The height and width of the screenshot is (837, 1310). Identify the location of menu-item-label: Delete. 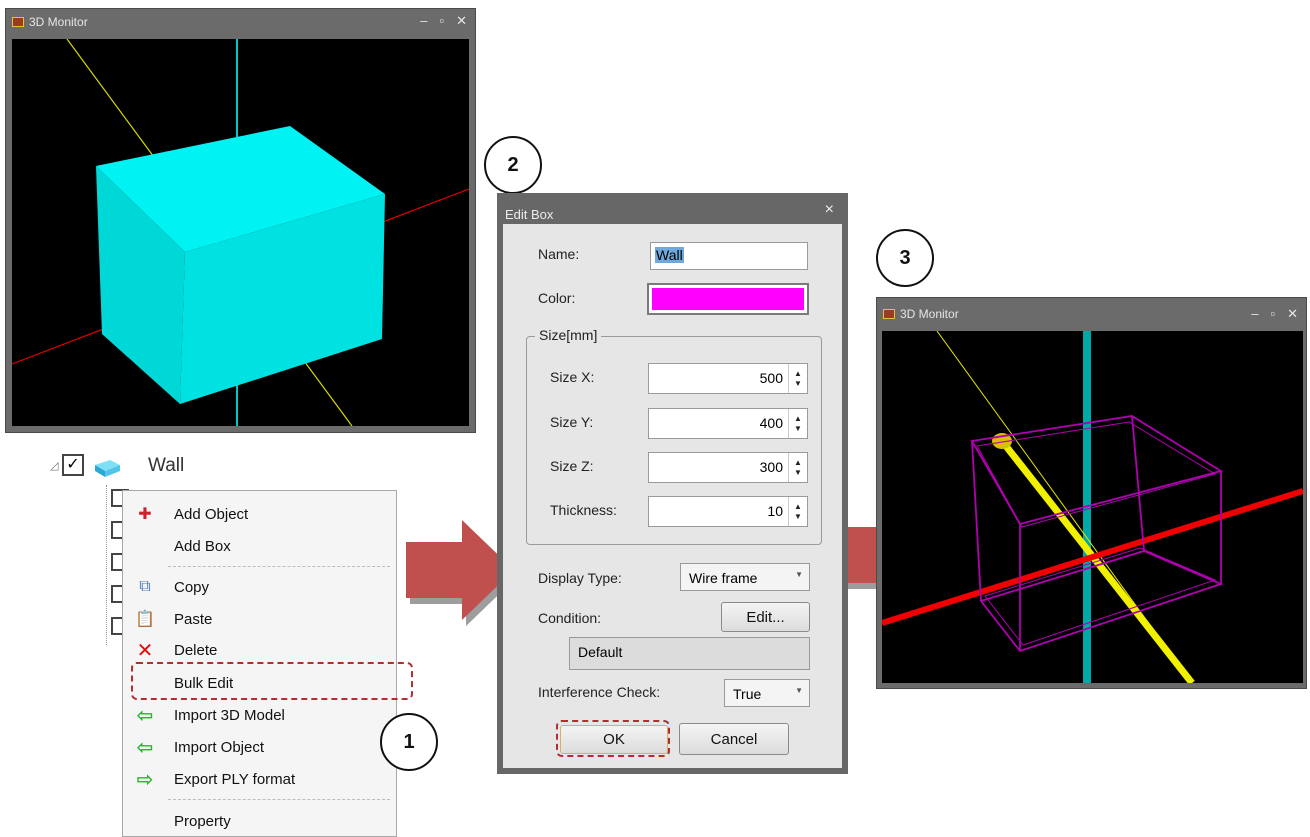
(196, 650).